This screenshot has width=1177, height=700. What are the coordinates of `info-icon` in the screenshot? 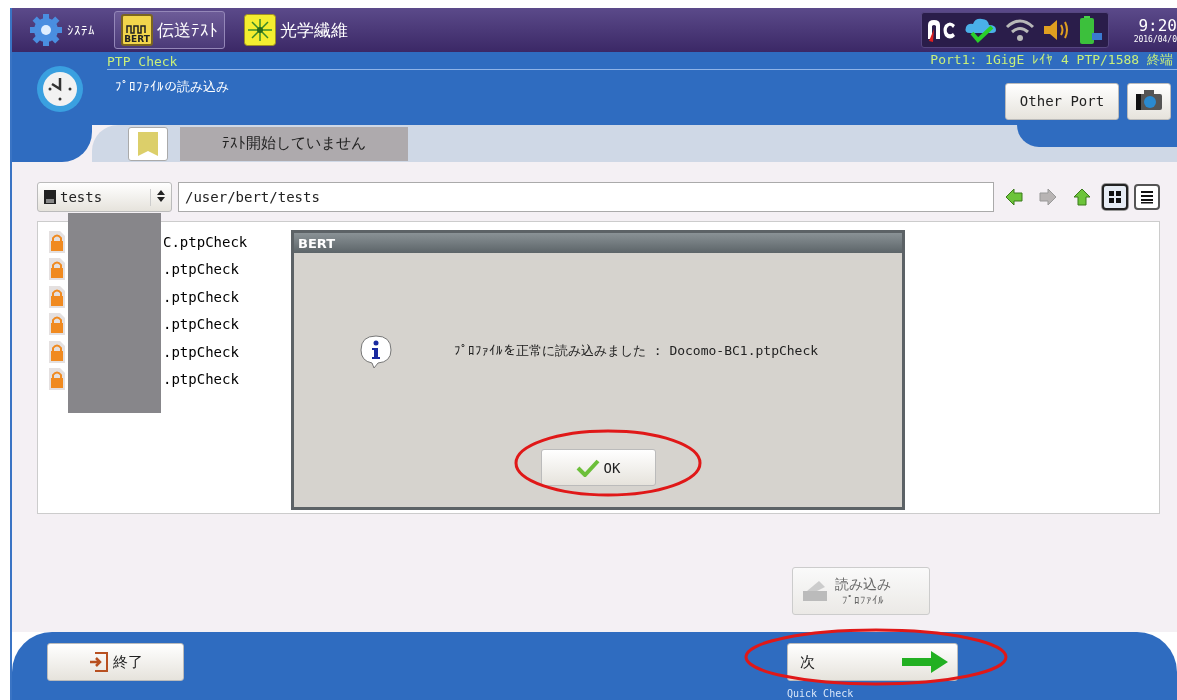 It's located at (375, 351).